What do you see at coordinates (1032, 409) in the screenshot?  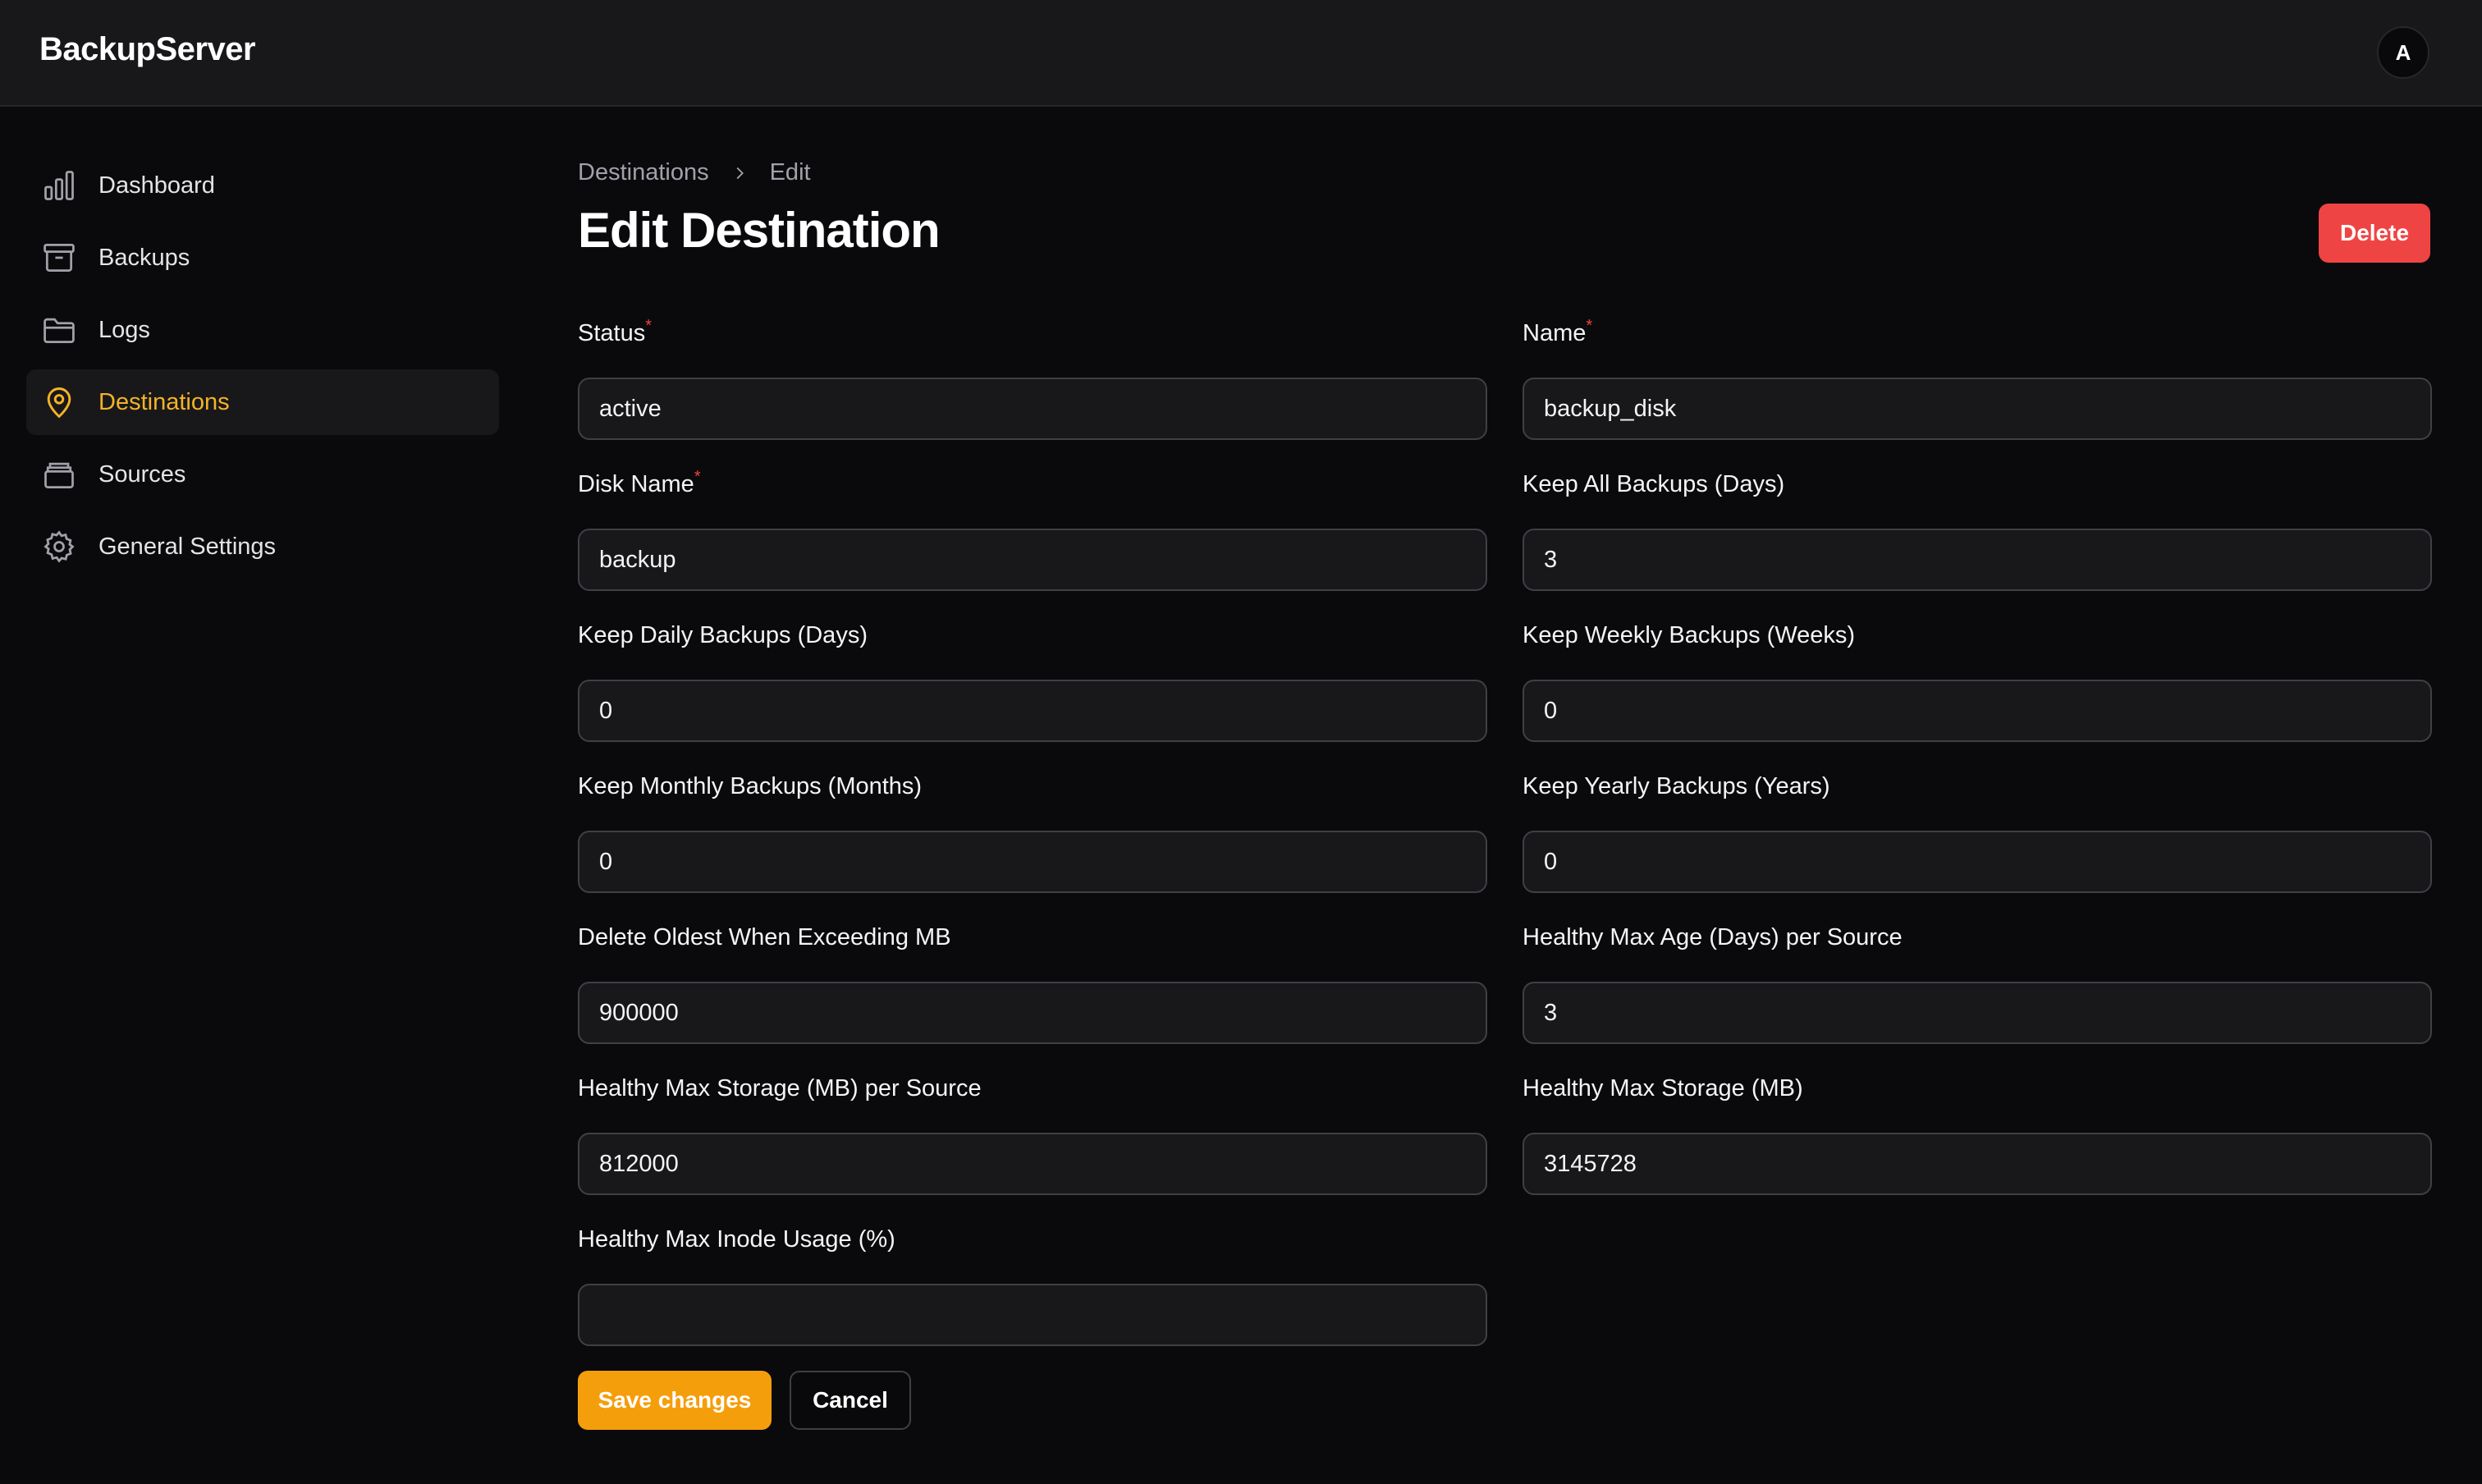 I see `status-select: active` at bounding box center [1032, 409].